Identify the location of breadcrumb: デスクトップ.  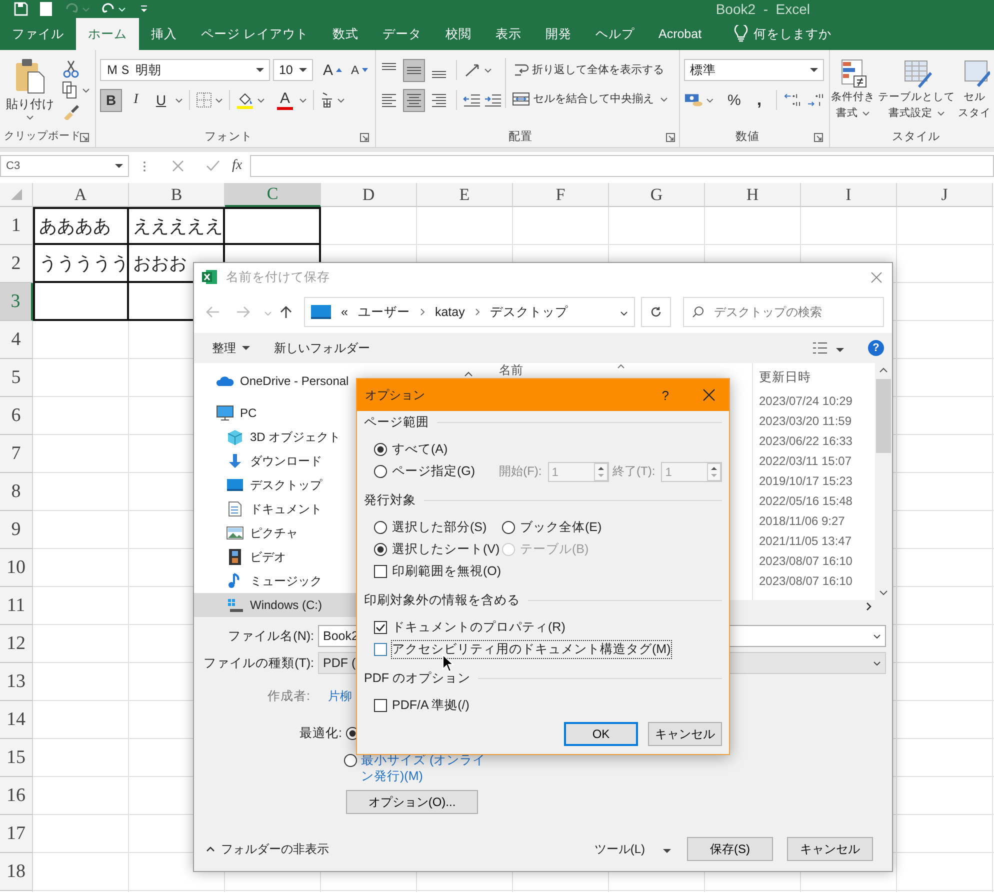
(529, 312).